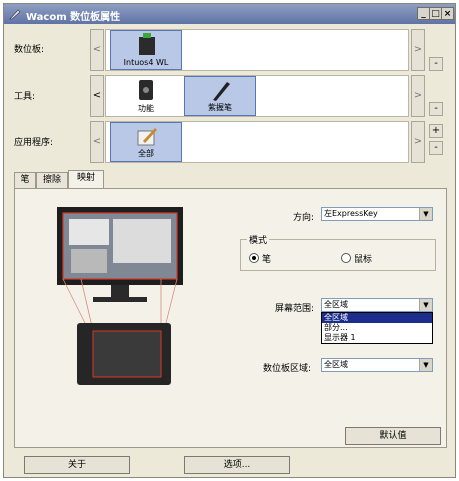 The image size is (459, 481). What do you see at coordinates (295, 309) in the screenshot?
I see `screen-area-label: 屏幕范围:` at bounding box center [295, 309].